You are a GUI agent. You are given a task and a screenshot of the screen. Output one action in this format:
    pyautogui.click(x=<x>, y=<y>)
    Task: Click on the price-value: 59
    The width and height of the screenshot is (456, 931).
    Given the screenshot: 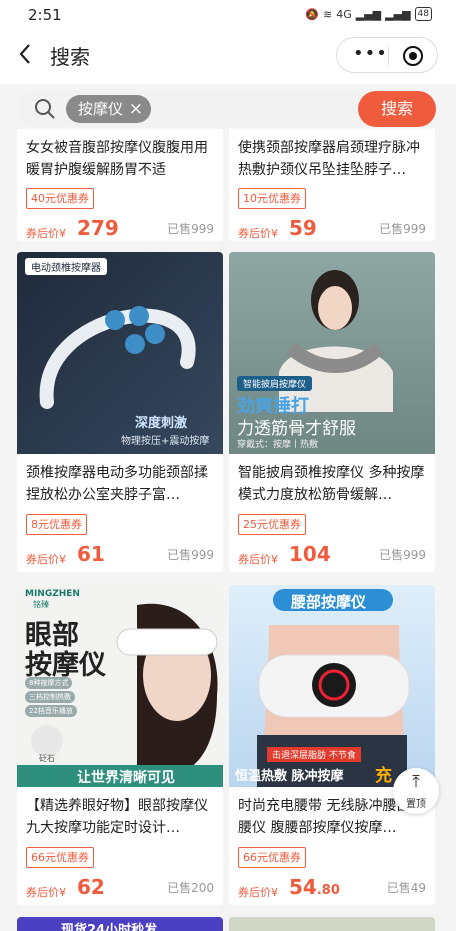 What is the action you would take?
    pyautogui.click(x=303, y=228)
    